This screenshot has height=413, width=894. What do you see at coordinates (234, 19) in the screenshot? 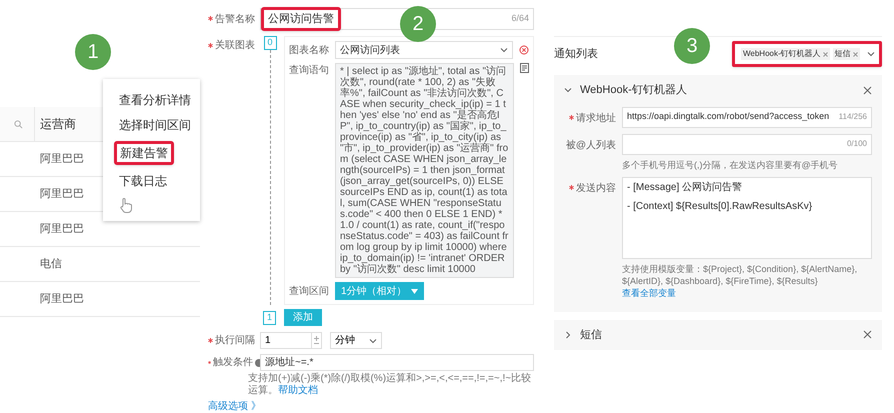
I see `field-label: 告警名称` at bounding box center [234, 19].